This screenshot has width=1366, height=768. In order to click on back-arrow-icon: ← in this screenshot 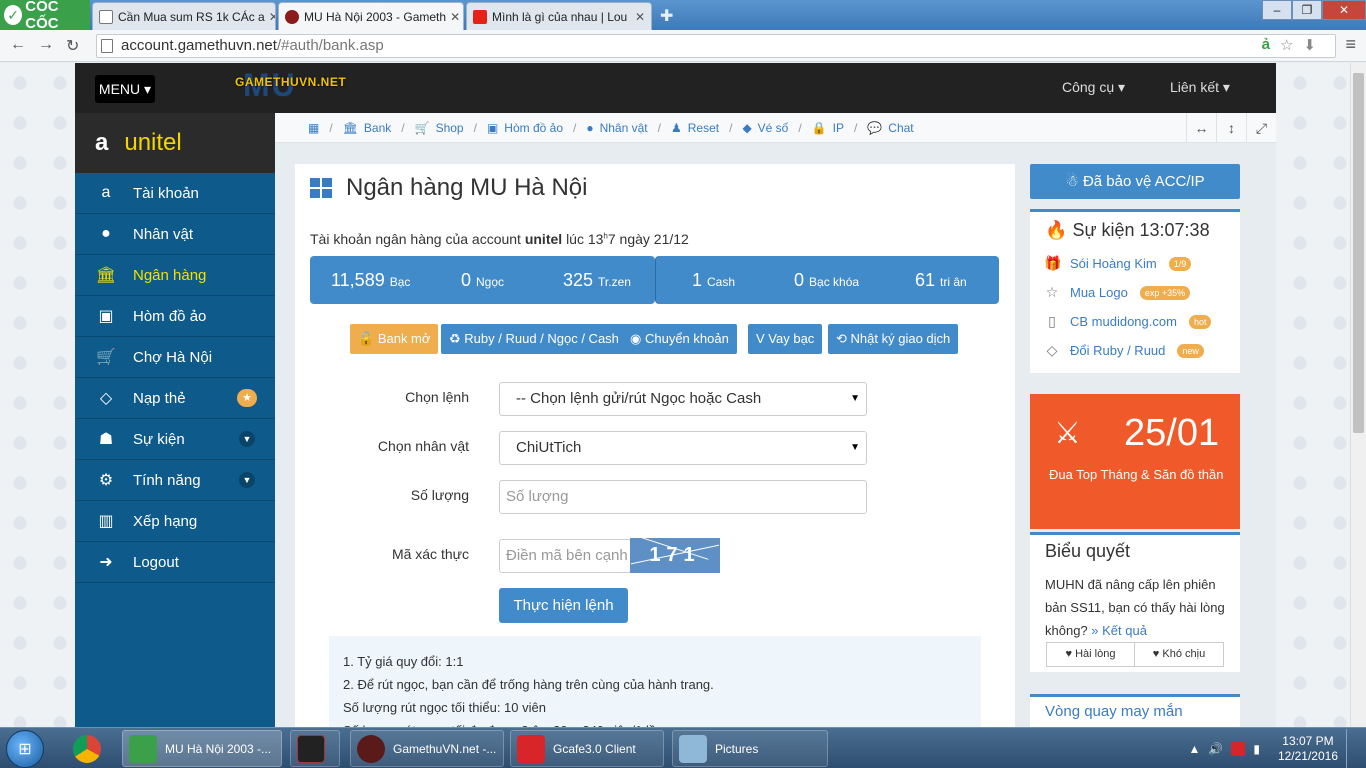, I will do `click(18, 45)`.